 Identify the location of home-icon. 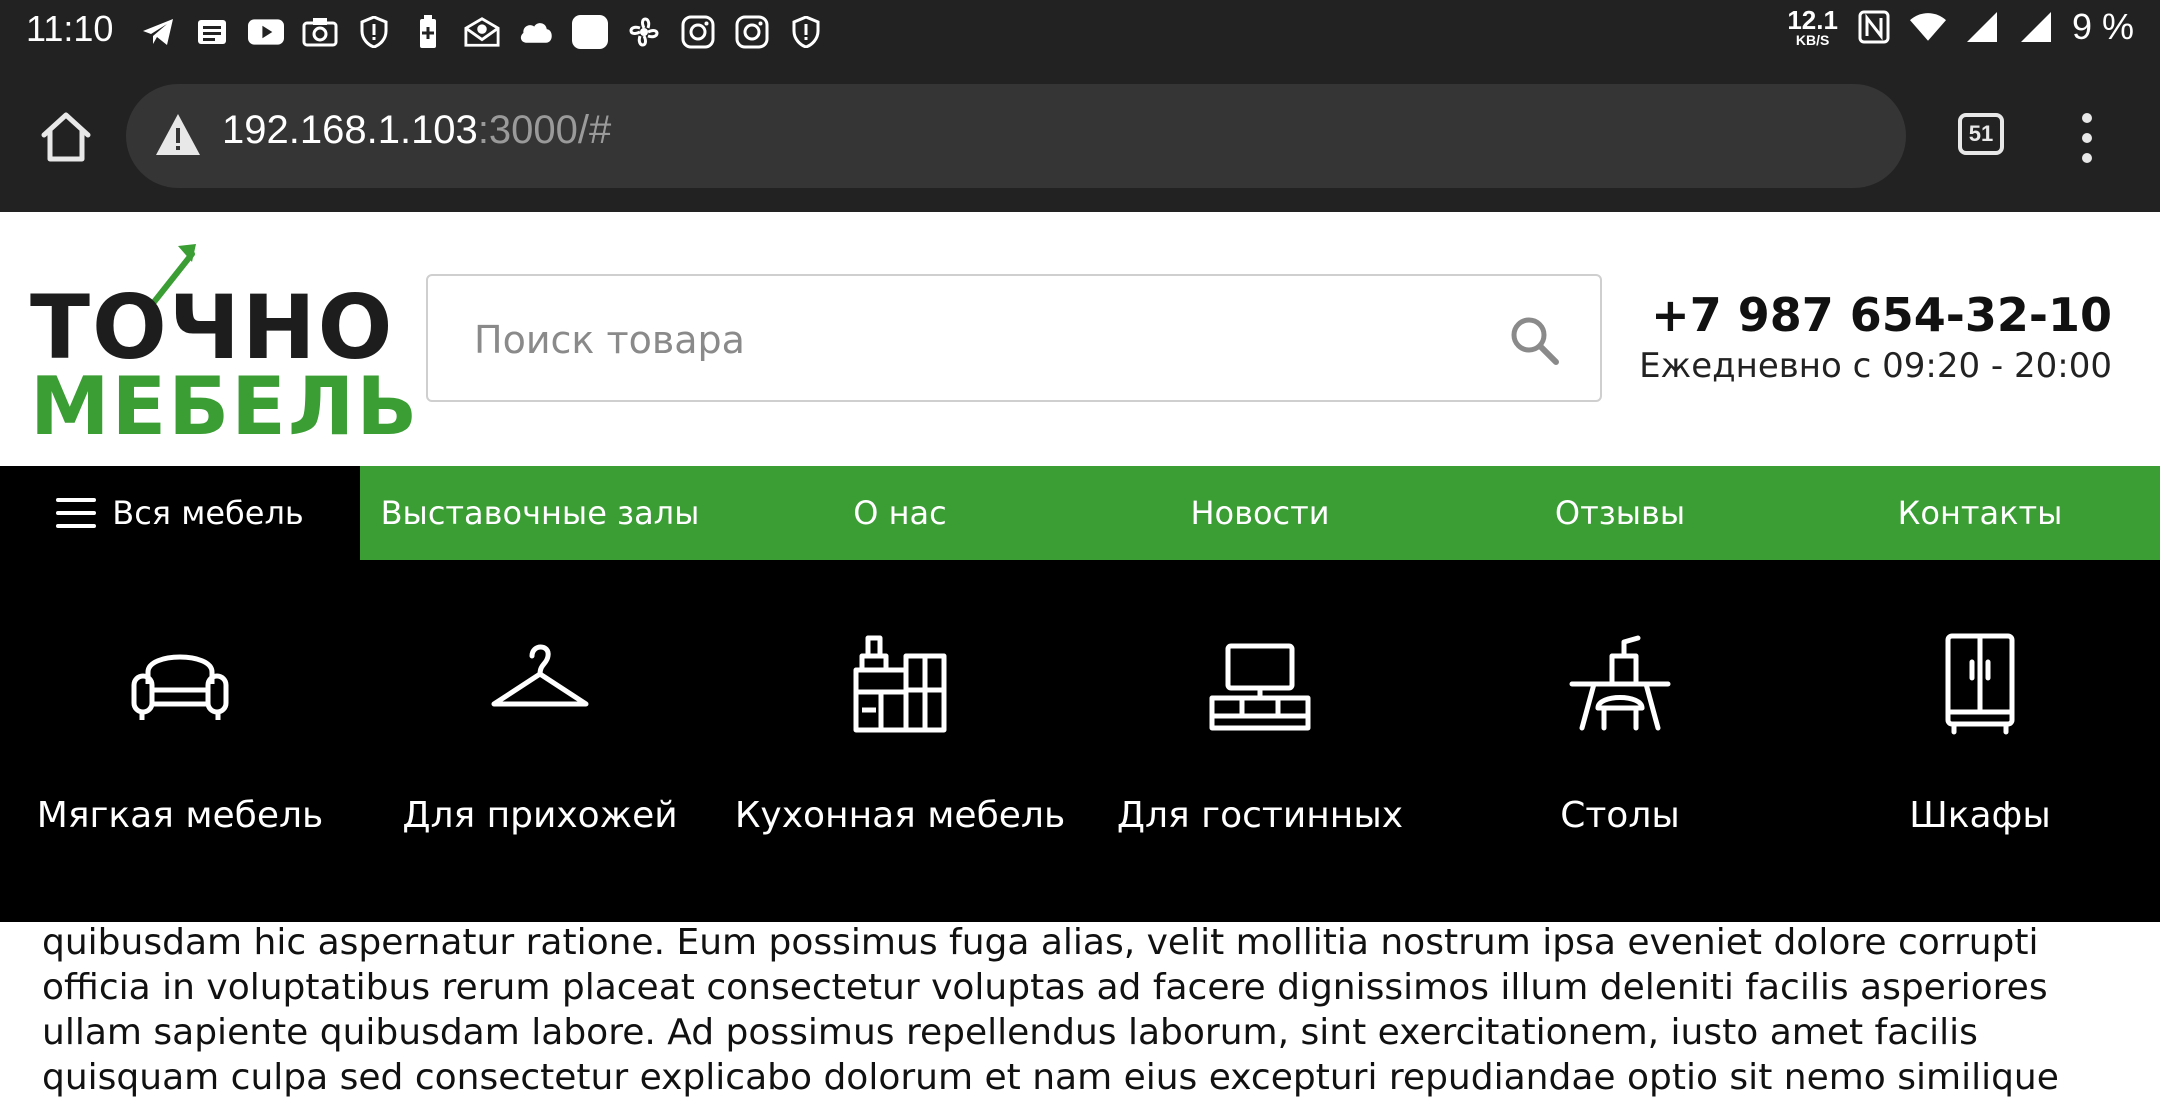
(66, 137).